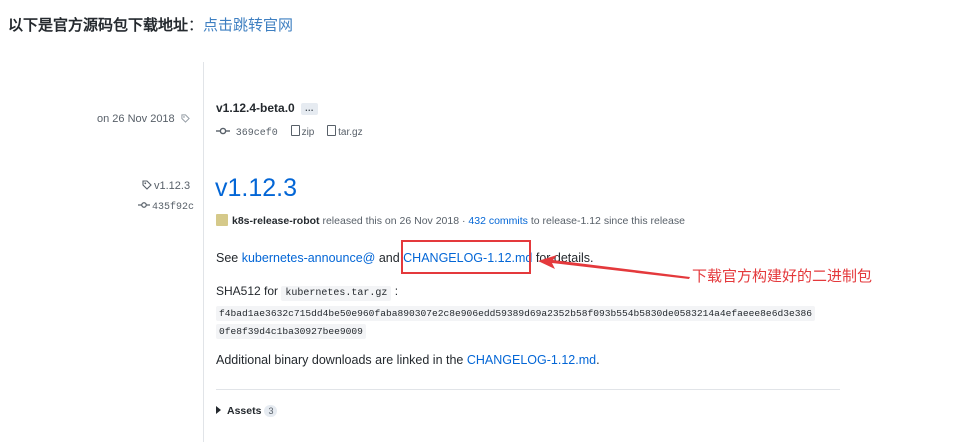 The height and width of the screenshot is (442, 957). What do you see at coordinates (332, 130) in the screenshot?
I see `targz-file-icon` at bounding box center [332, 130].